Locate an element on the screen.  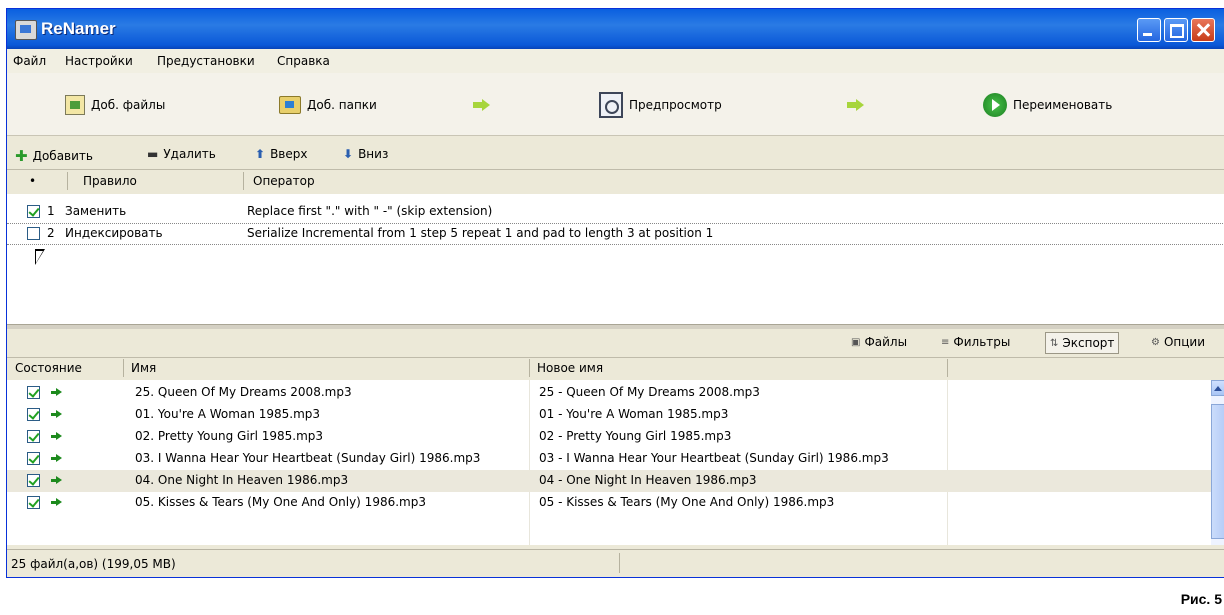
menu-help: Справка is located at coordinates (303, 61).